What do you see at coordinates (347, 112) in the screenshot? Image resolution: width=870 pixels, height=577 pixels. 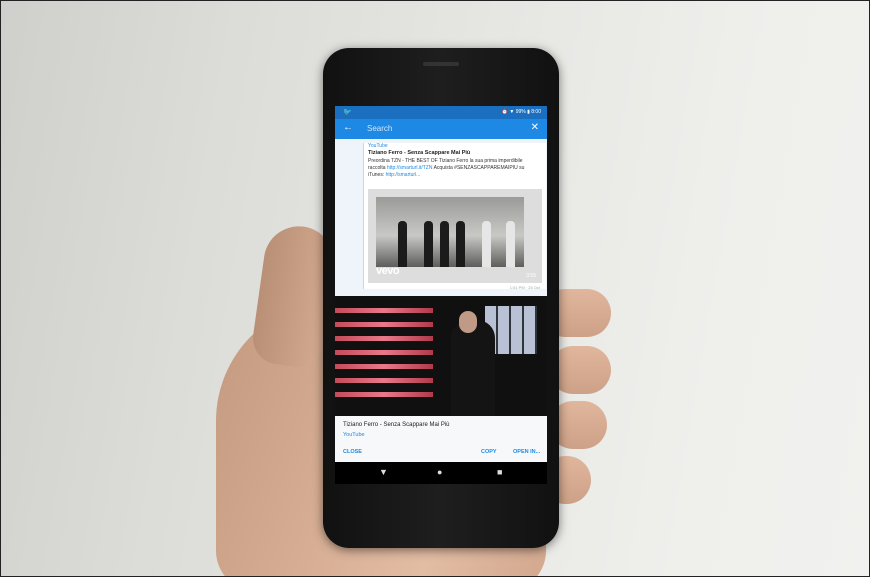 I see `twitter-bird-icon: 🐦` at bounding box center [347, 112].